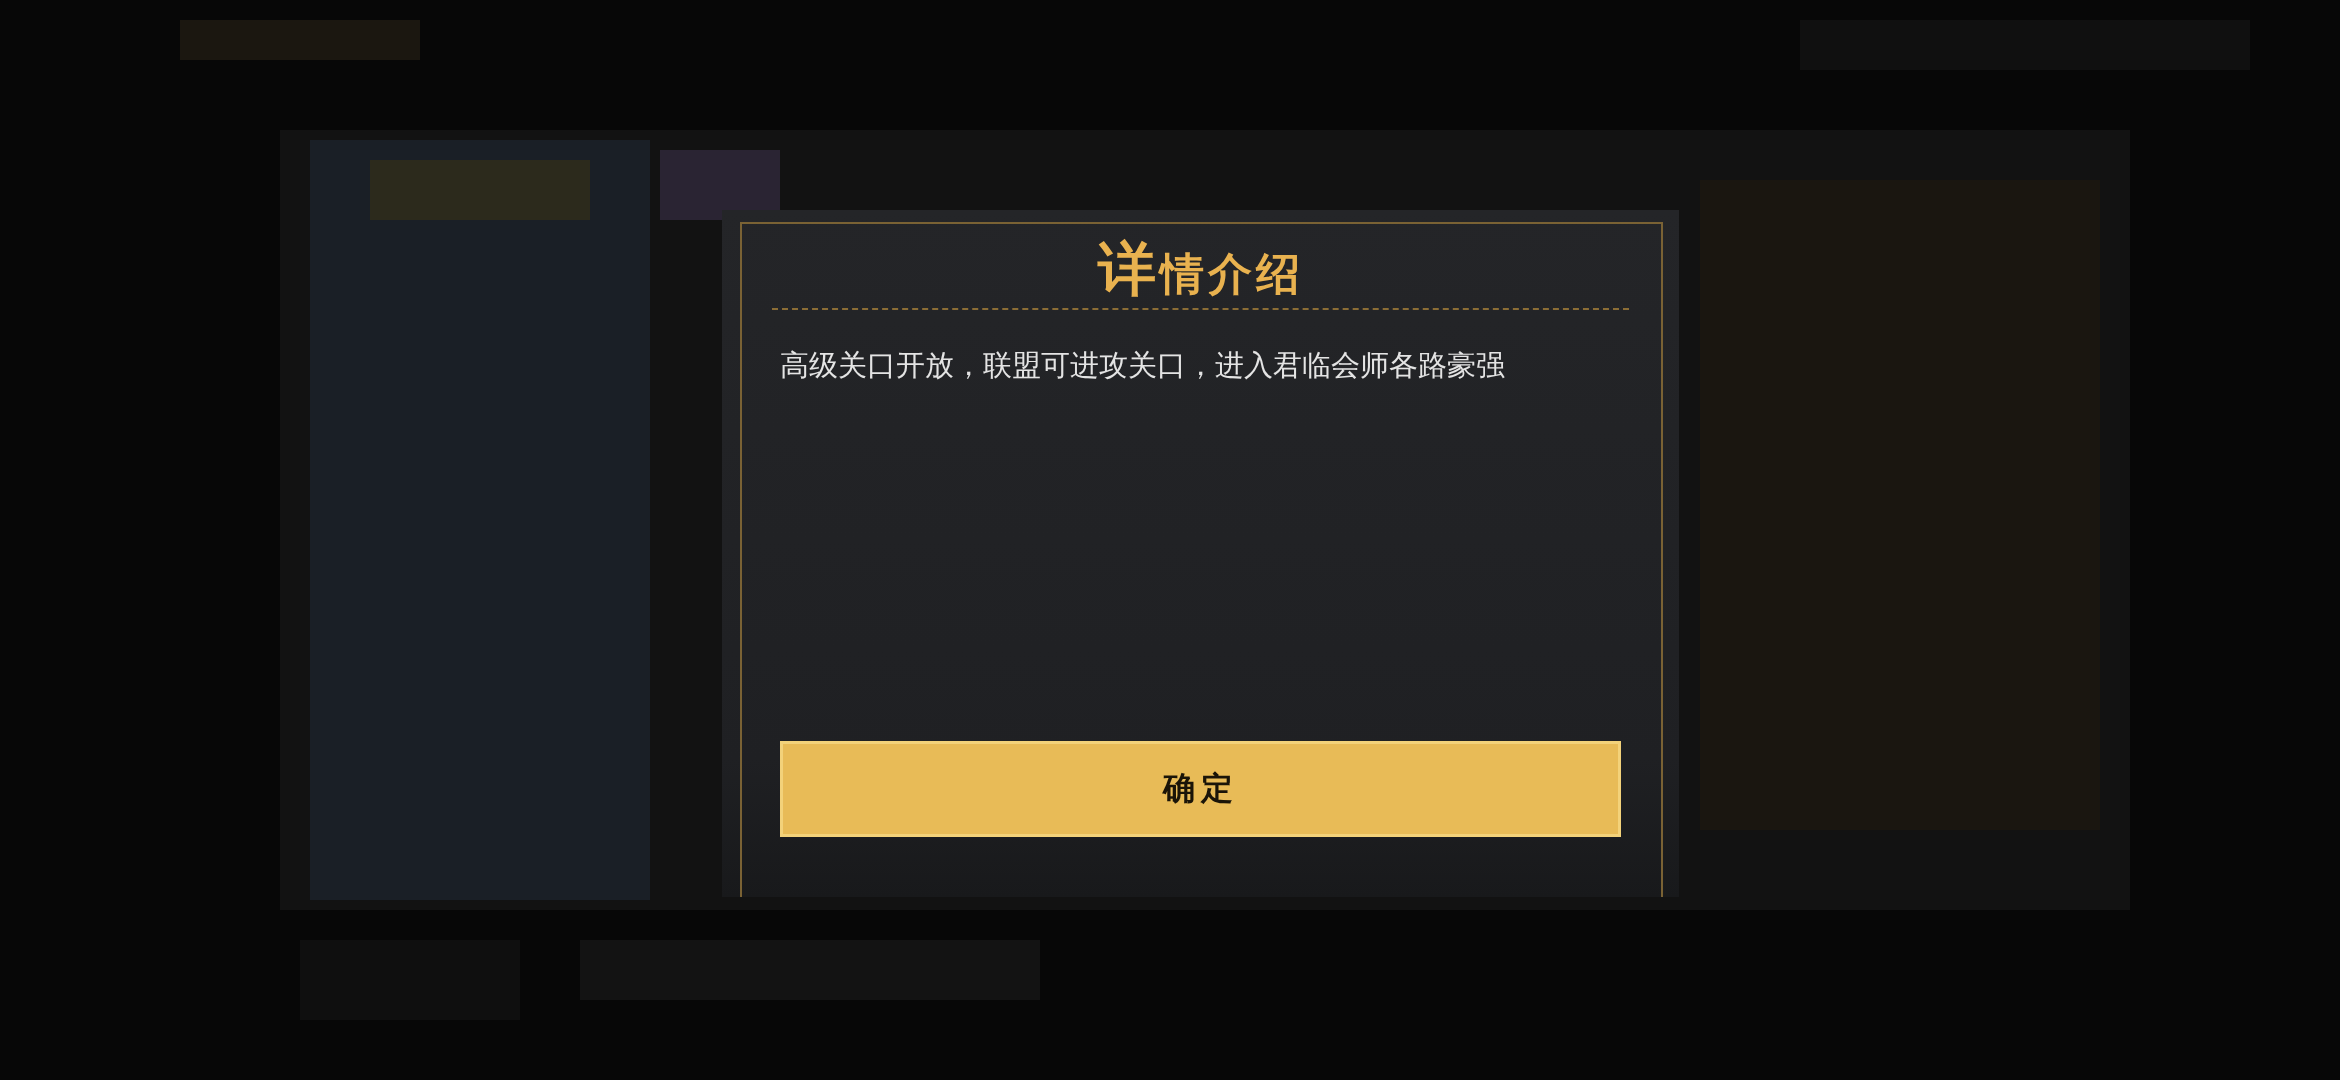  What do you see at coordinates (1200, 789) in the screenshot?
I see `confirm-button: 确定` at bounding box center [1200, 789].